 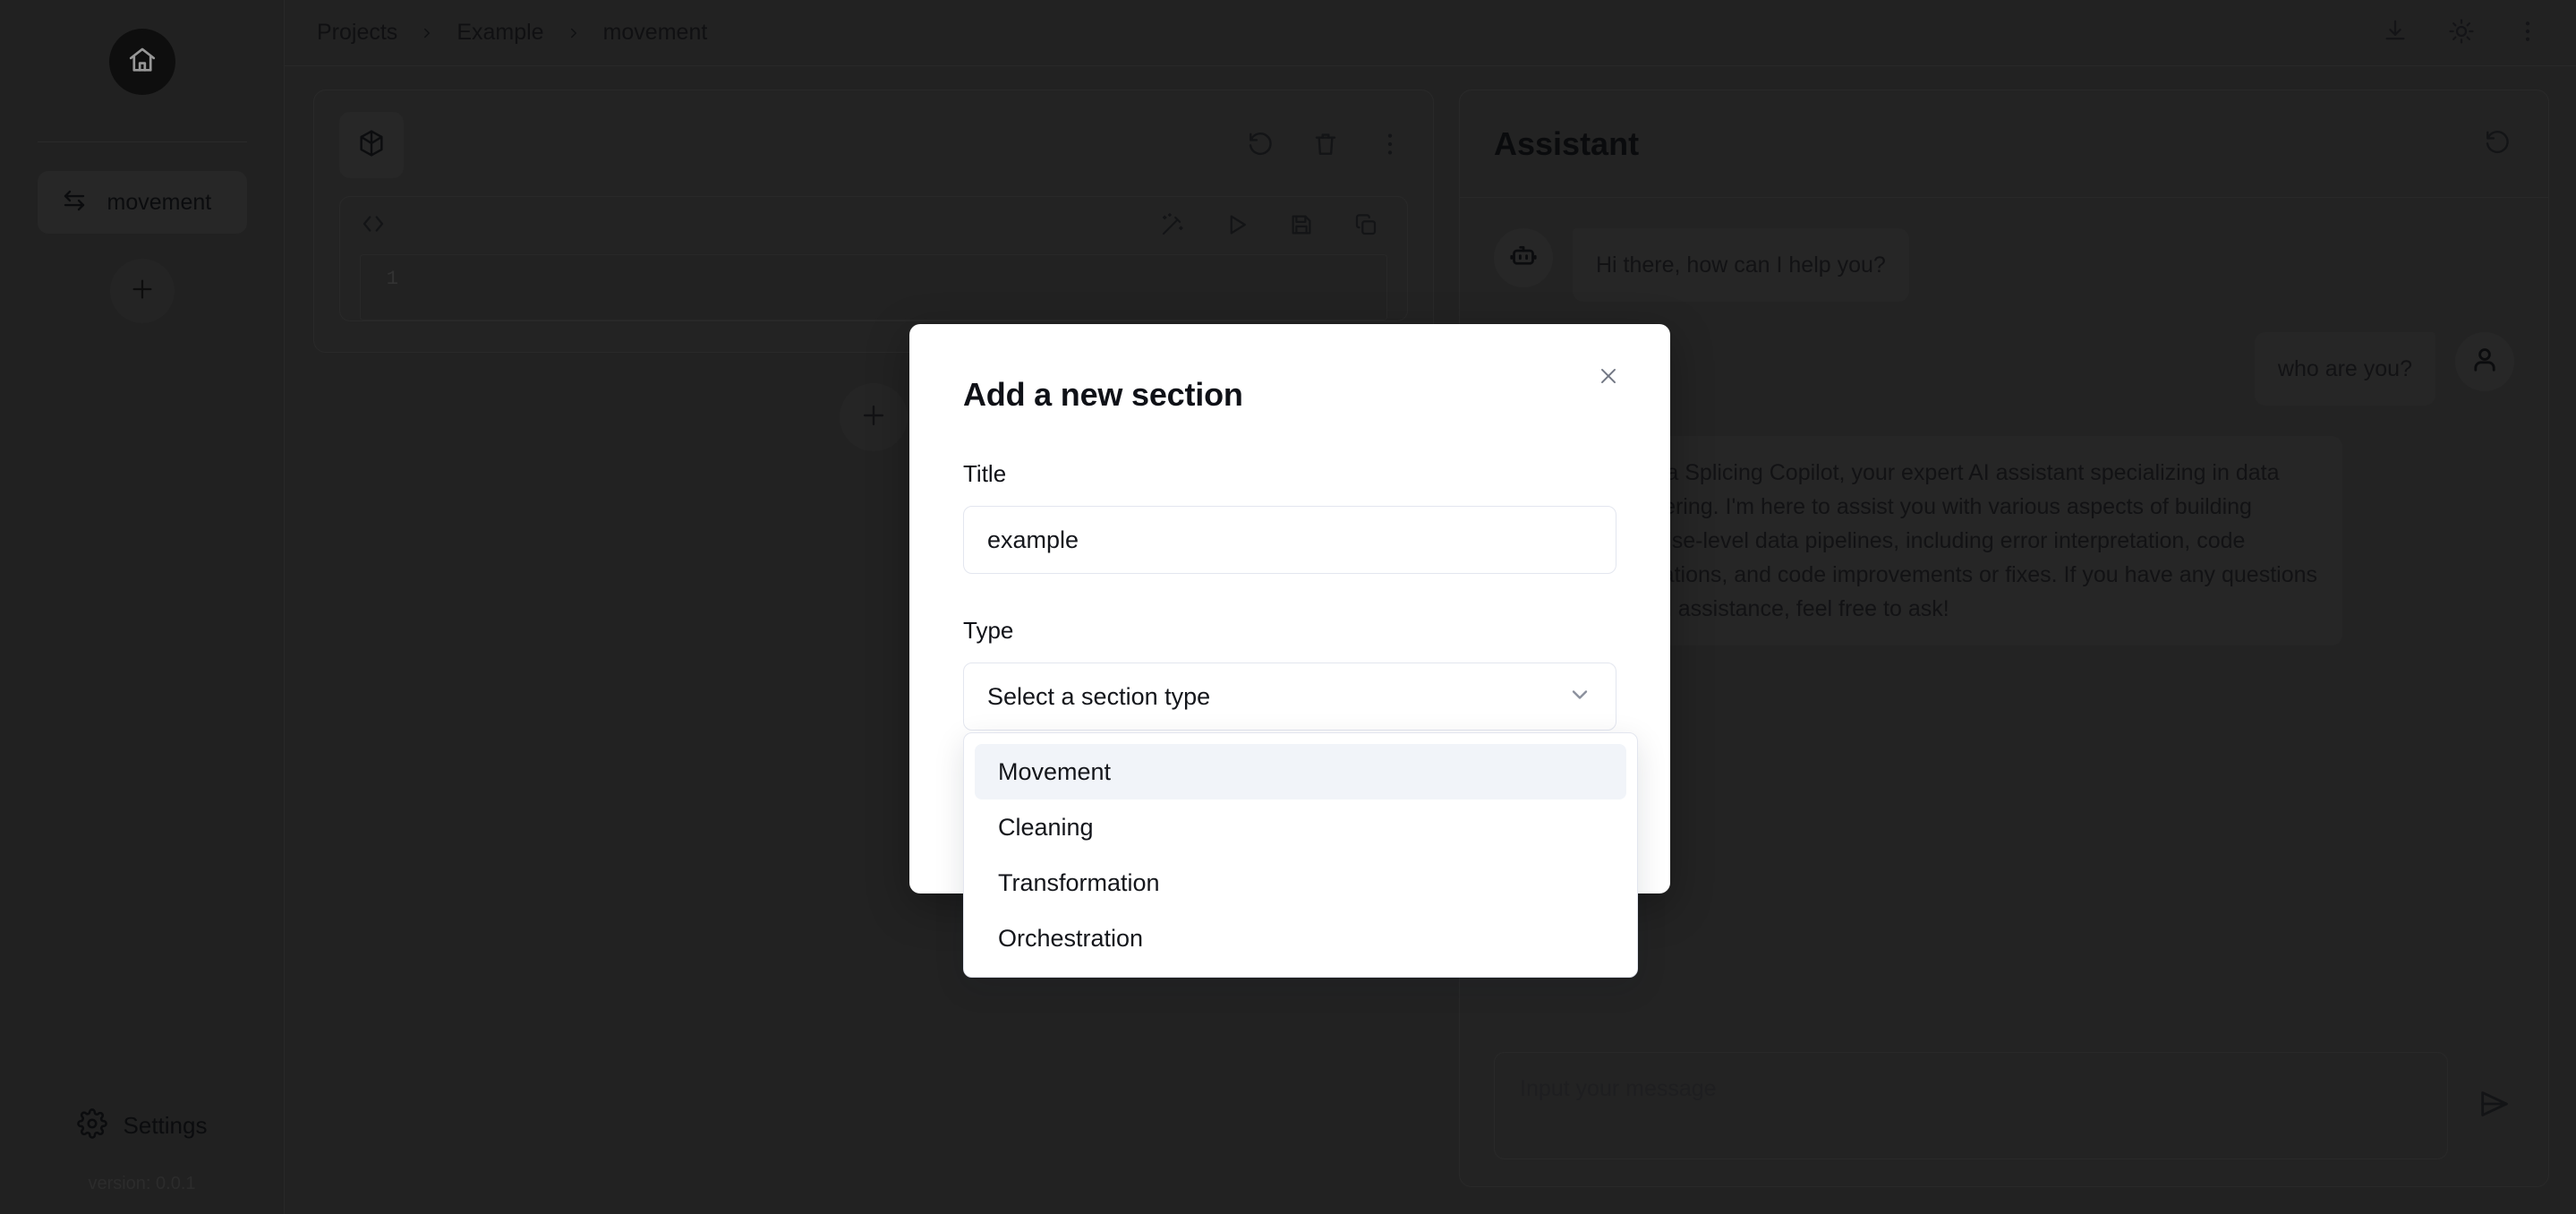 I want to click on dropdown-option-movement: Movement, so click(x=1300, y=771).